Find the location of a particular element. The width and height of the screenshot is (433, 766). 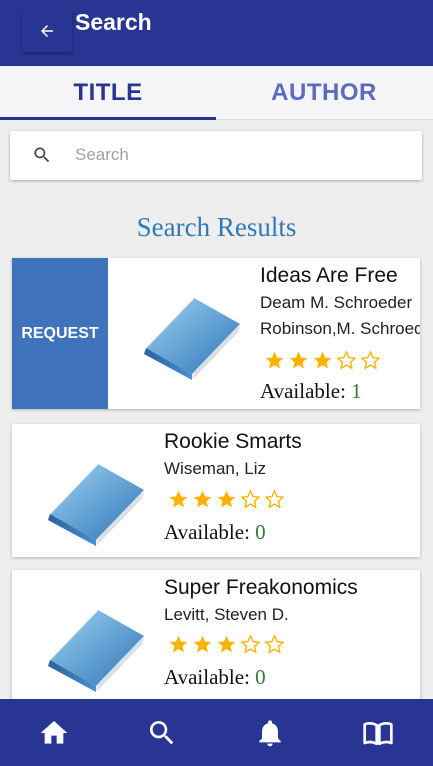

home-icon is located at coordinates (54, 732).